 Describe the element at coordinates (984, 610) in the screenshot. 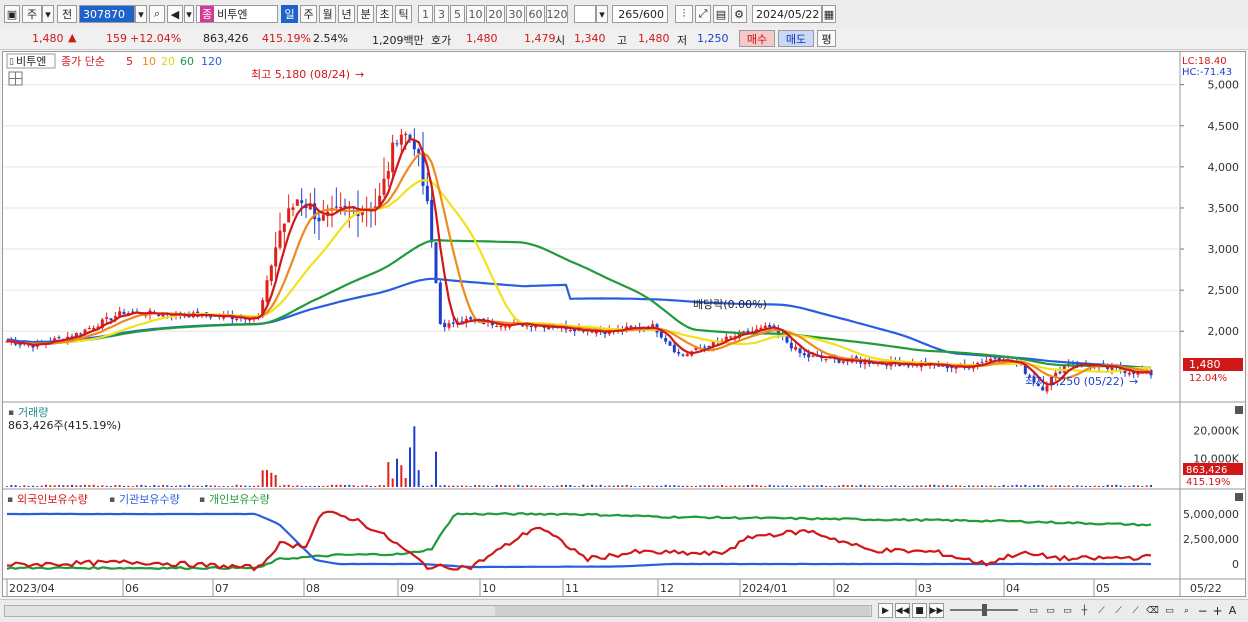

I see `zoom-slider-handle` at that location.